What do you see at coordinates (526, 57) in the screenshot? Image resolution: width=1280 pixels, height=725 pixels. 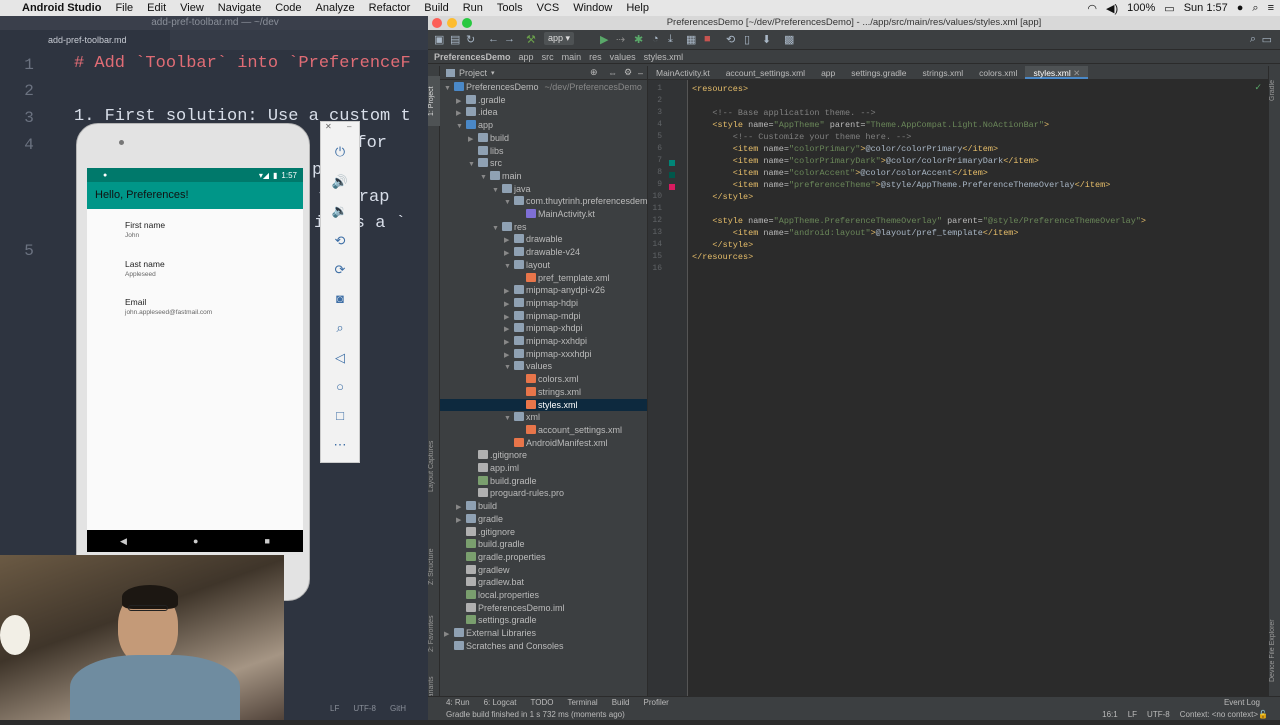 I see `breadcrumb-item: app` at bounding box center [526, 57].